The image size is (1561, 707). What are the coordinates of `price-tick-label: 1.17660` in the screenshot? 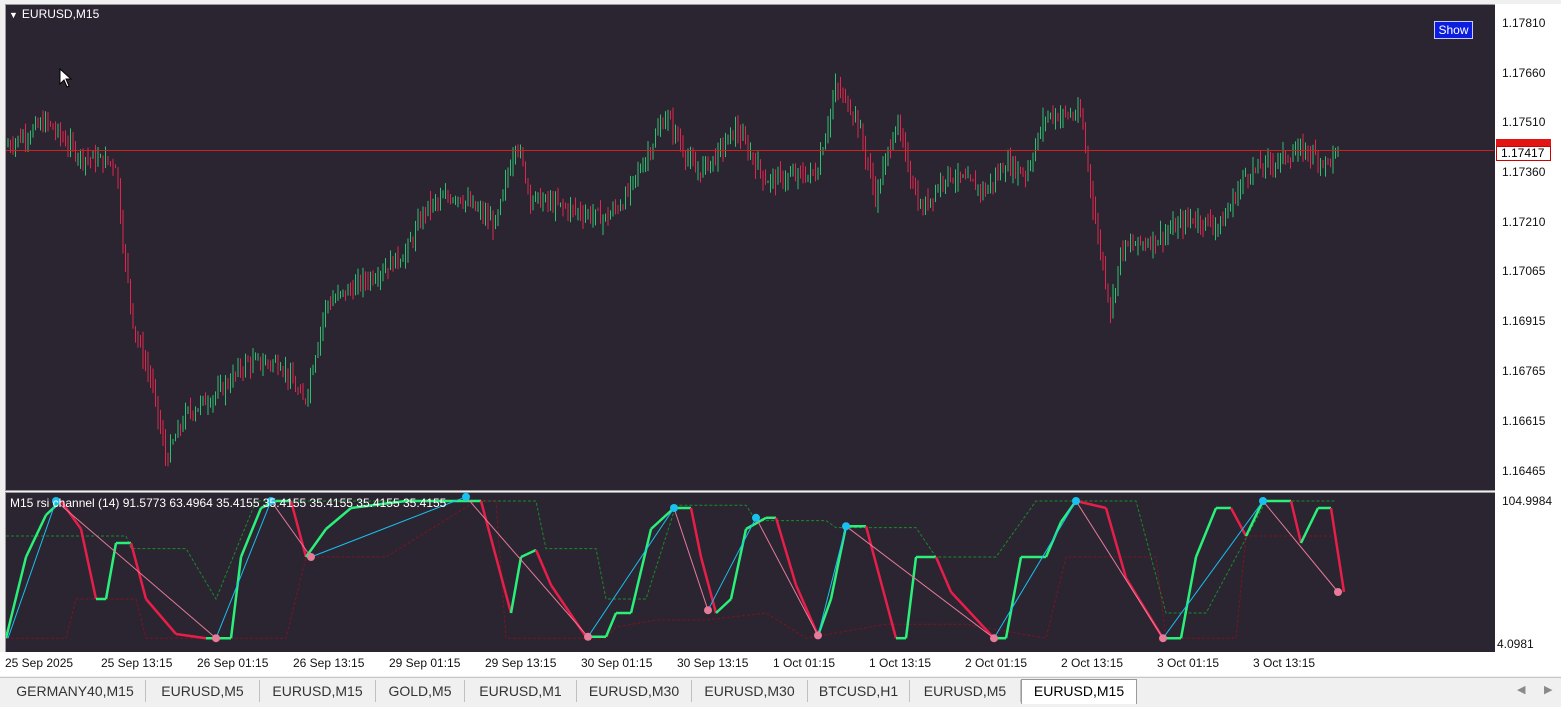 It's located at (1524, 73).